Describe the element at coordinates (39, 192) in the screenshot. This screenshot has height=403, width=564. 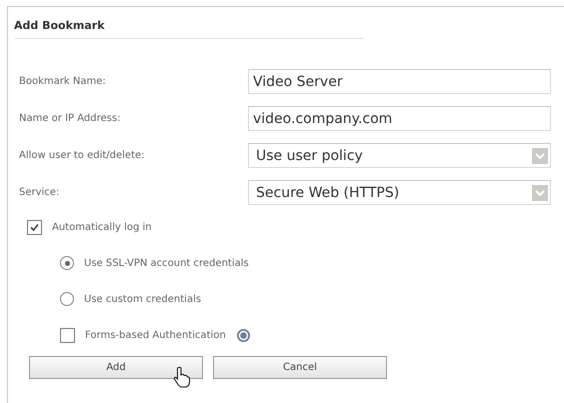
I see `field-label: Service:` at that location.